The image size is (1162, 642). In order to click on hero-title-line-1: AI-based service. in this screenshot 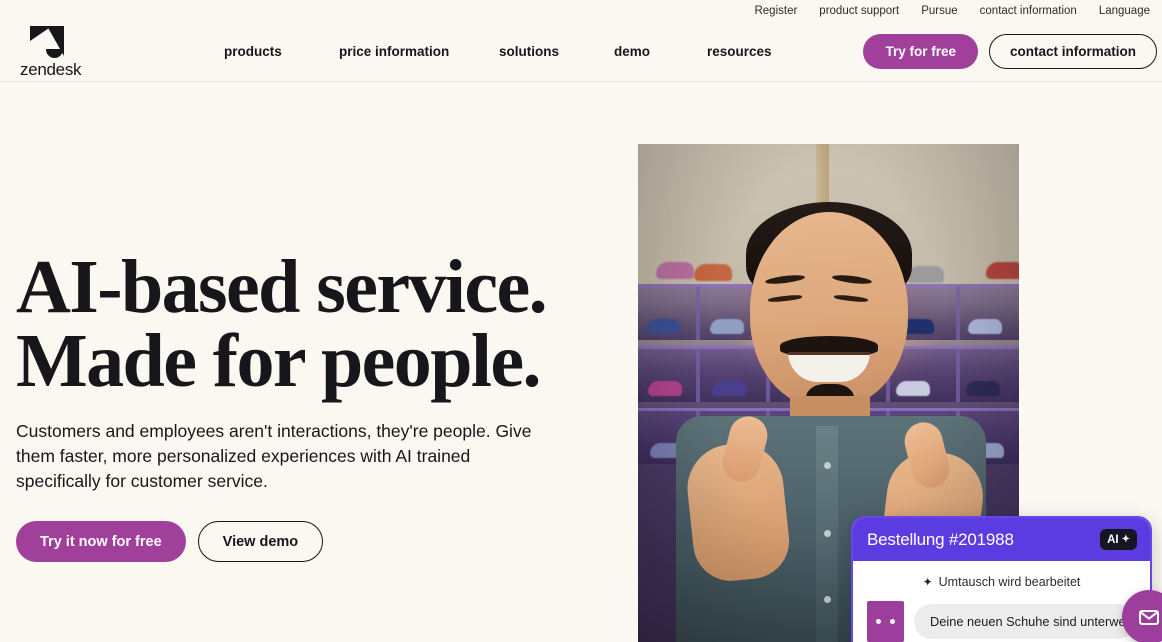, I will do `click(282, 287)`.